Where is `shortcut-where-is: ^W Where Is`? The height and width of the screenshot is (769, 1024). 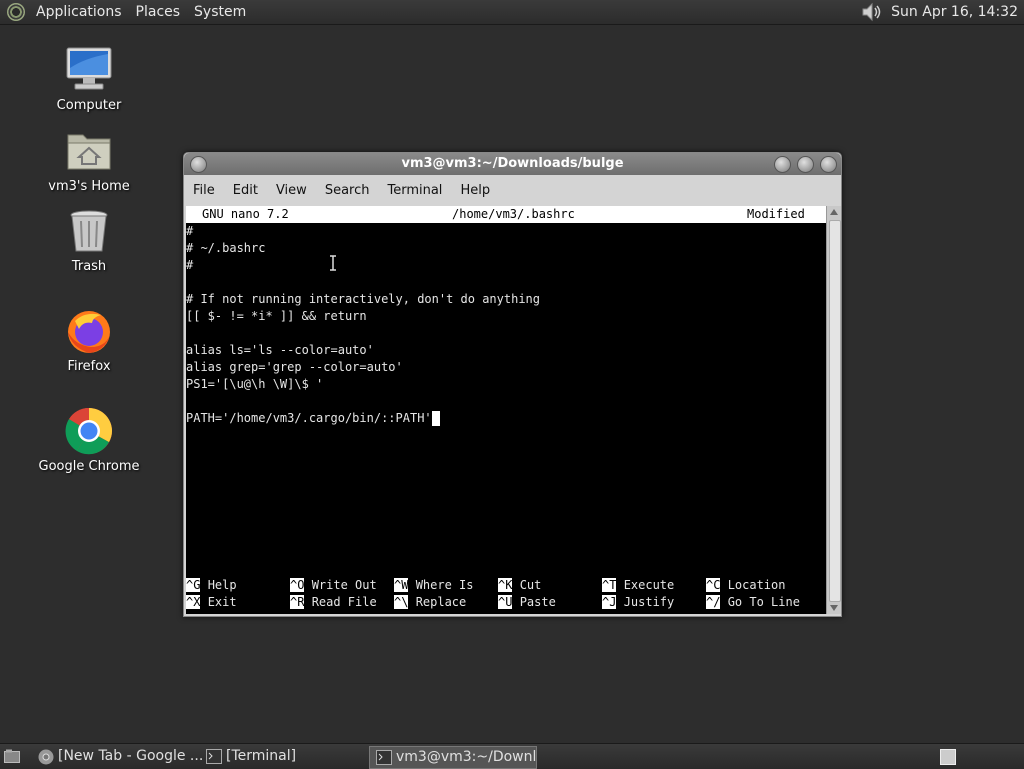 shortcut-where-is: ^W Where Is is located at coordinates (434, 585).